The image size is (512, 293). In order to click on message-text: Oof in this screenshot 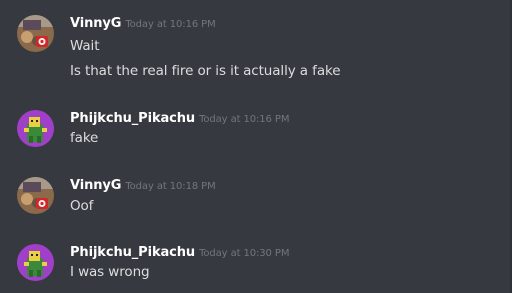, I will do `click(82, 206)`.